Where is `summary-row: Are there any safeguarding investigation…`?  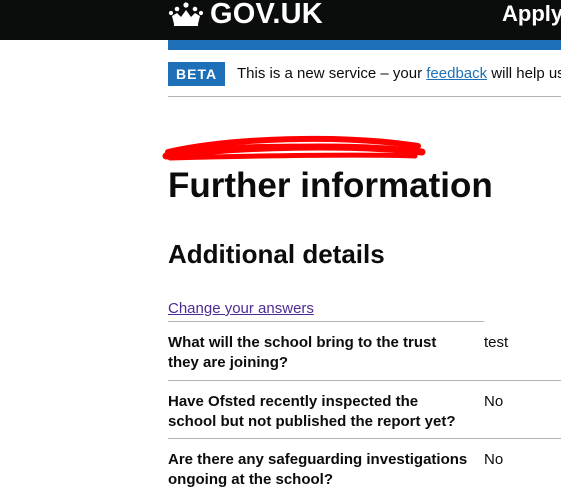 summary-row: Are there any safeguarding investigation… is located at coordinates (364, 470).